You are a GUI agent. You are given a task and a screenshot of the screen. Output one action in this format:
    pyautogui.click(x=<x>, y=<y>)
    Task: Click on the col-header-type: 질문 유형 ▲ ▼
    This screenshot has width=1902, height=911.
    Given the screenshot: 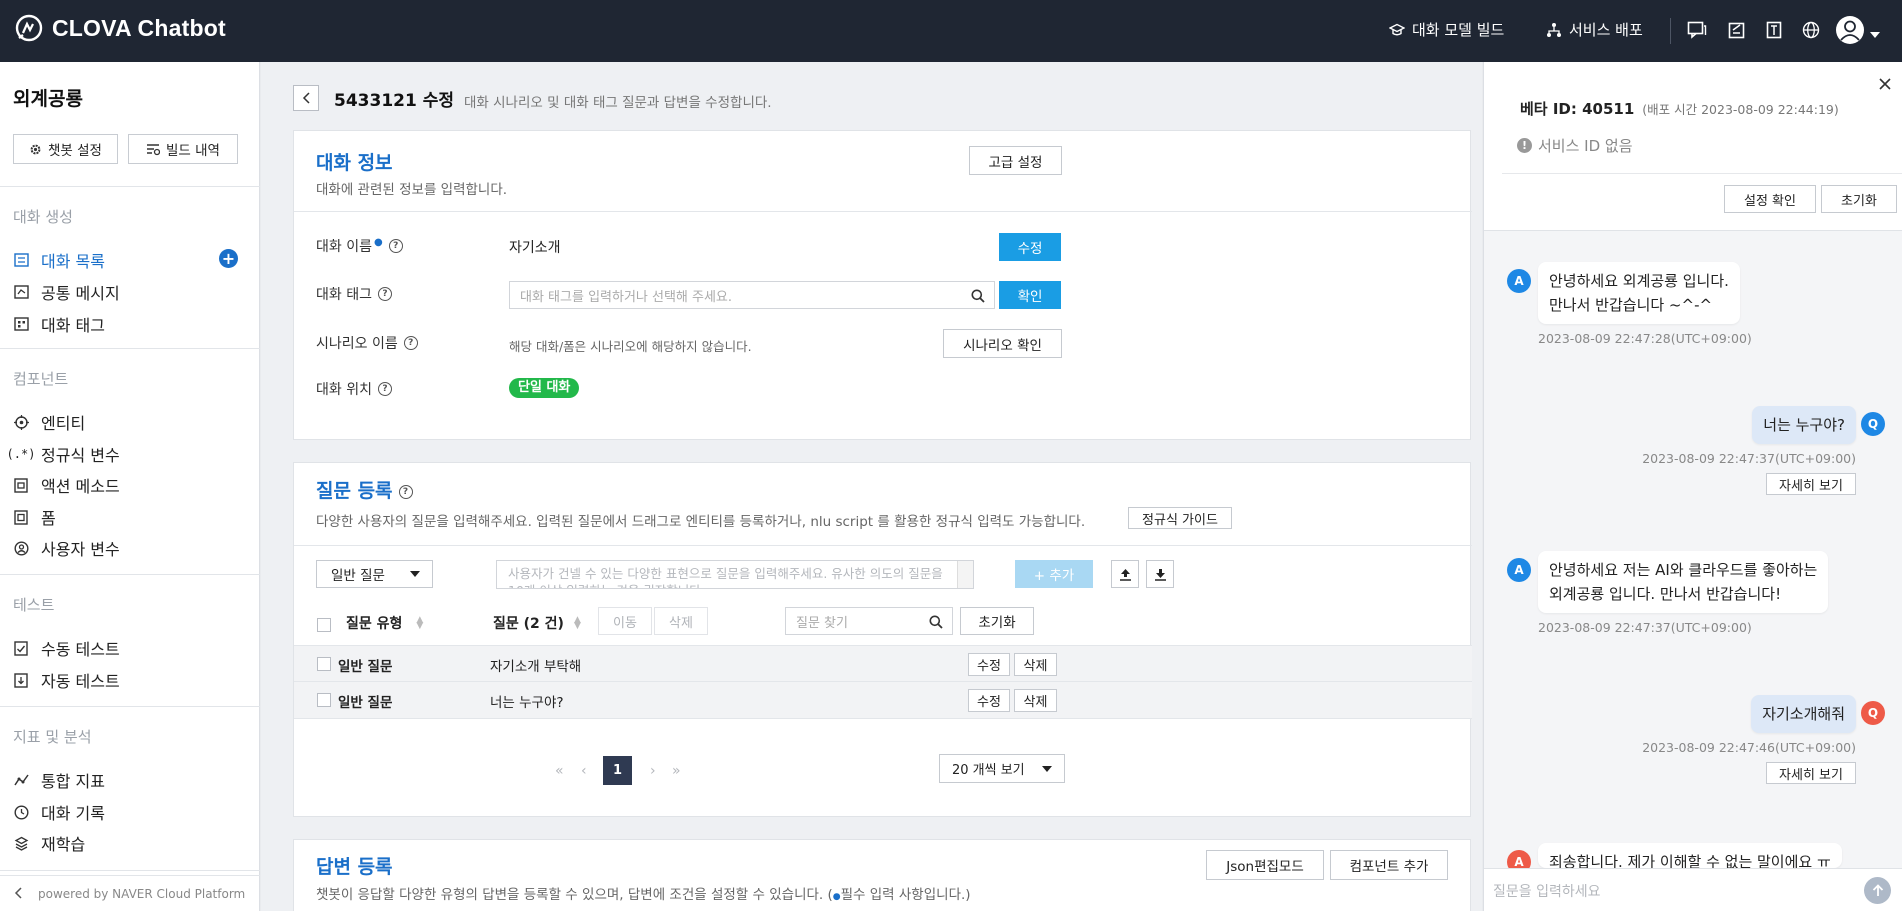 What is the action you would take?
    pyautogui.click(x=384, y=623)
    